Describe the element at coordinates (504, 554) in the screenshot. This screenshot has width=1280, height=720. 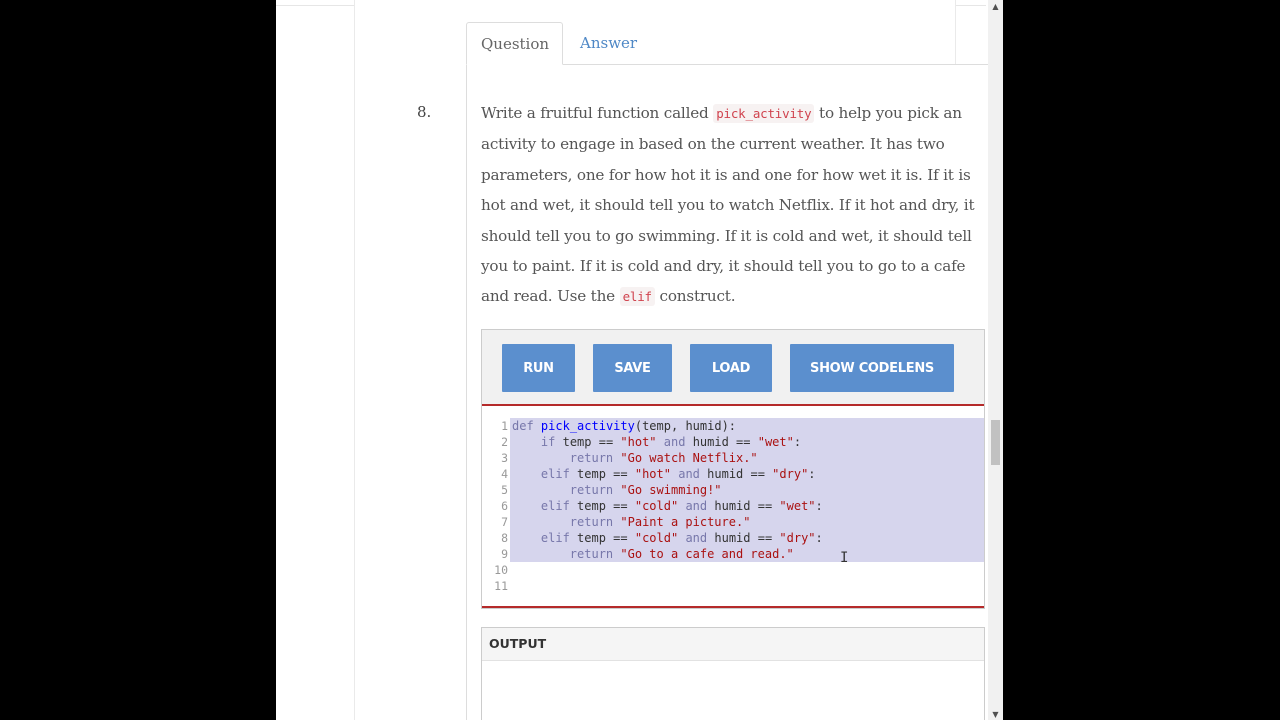
I see `line-number: 9` at that location.